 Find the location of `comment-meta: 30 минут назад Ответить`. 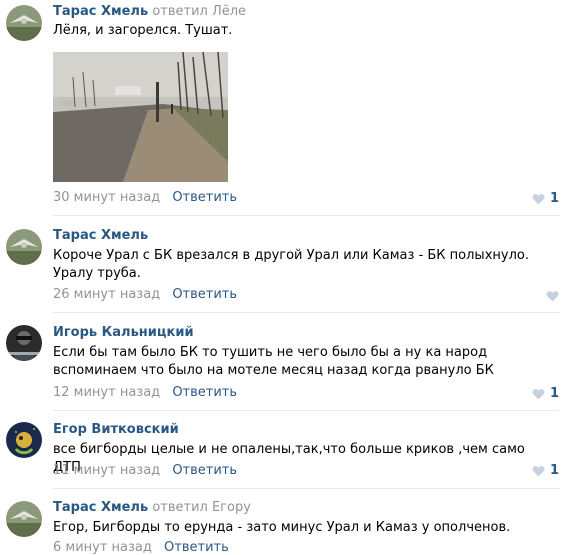

comment-meta: 30 минут назад Ответить is located at coordinates (145, 197).